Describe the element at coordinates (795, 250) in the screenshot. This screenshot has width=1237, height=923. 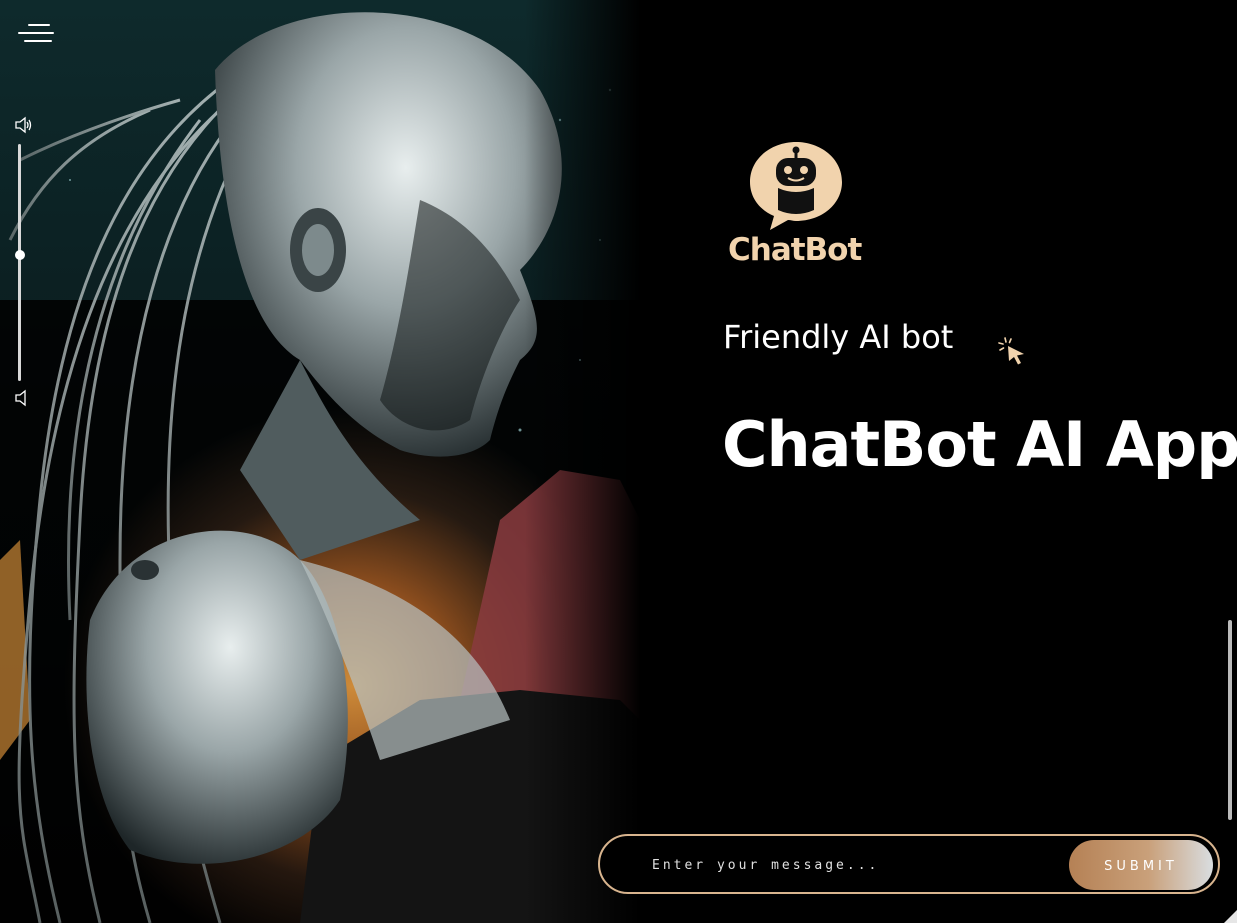
I see `brand-wordmark: ChatBot` at that location.